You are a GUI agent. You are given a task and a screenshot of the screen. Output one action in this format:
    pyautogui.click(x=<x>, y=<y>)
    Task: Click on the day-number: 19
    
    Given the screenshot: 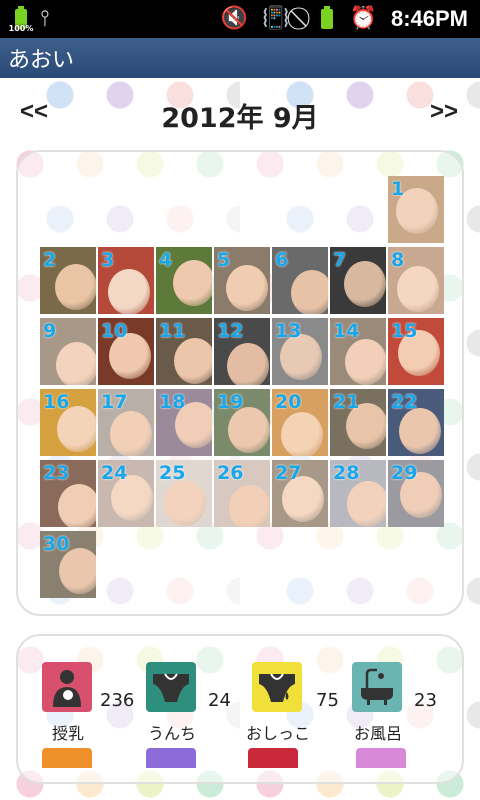 What is the action you would take?
    pyautogui.click(x=230, y=402)
    